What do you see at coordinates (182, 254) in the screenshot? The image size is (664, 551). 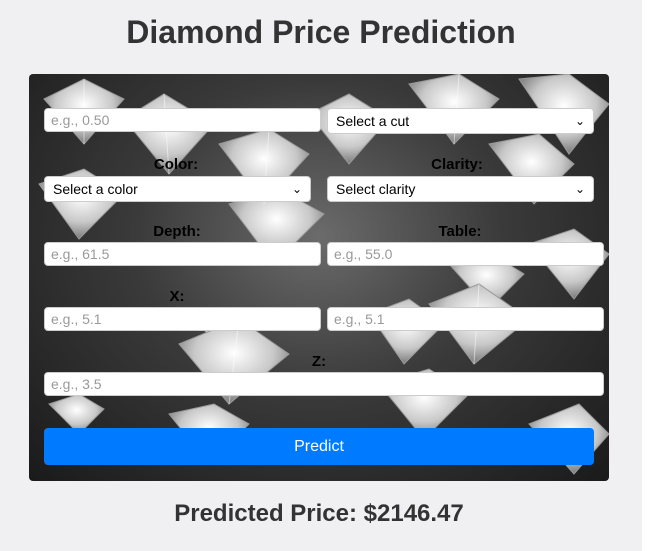 I see `depth-input` at bounding box center [182, 254].